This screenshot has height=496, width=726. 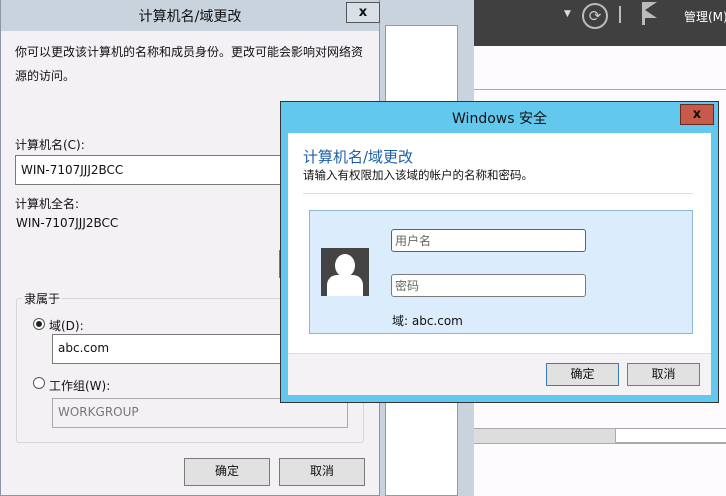 What do you see at coordinates (39, 383) in the screenshot?
I see `workgroup-radio` at bounding box center [39, 383].